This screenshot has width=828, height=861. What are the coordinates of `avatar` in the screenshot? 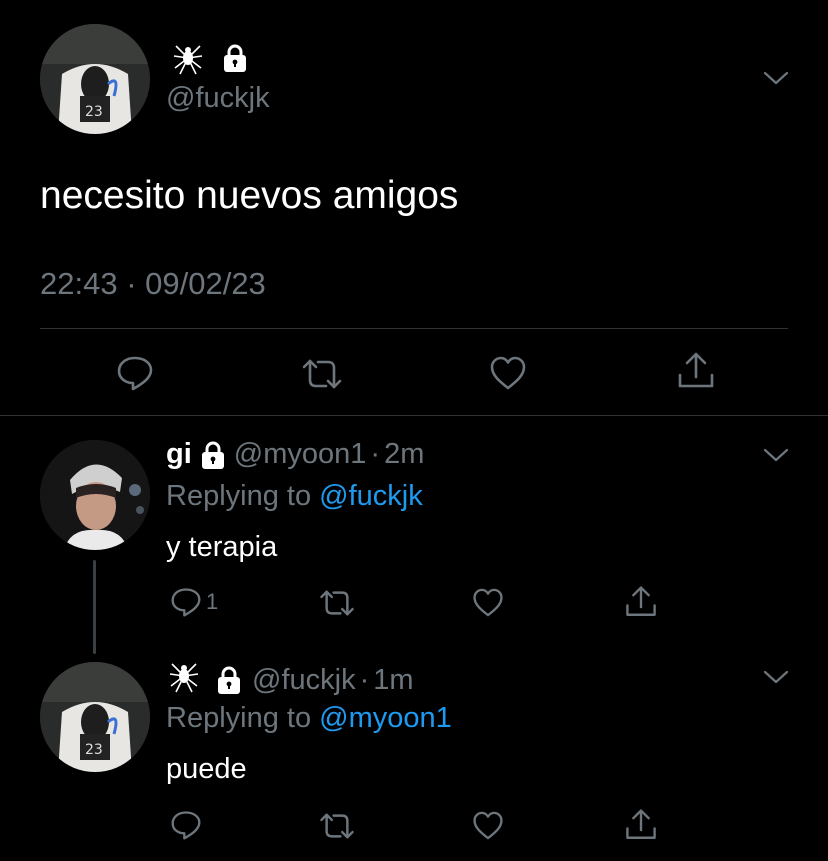 It's located at (95, 495).